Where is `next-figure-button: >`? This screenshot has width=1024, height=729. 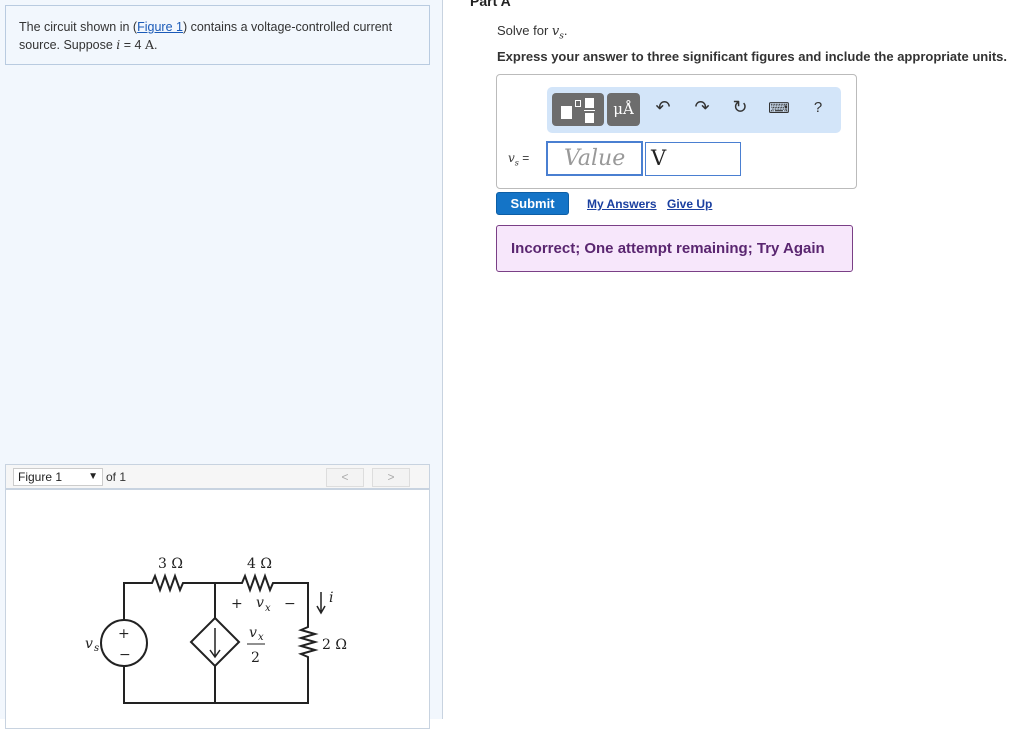
next-figure-button: > is located at coordinates (391, 477).